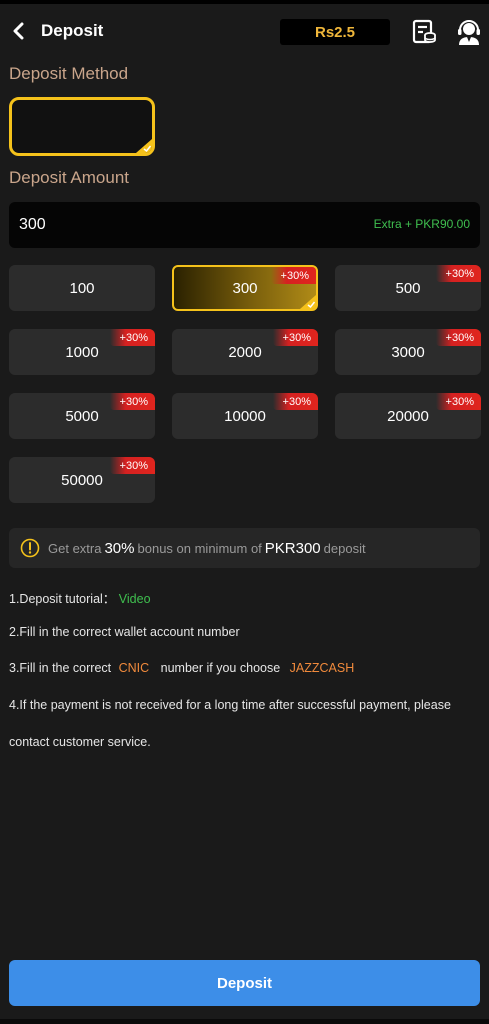 Image resolution: width=489 pixels, height=1024 pixels. I want to click on video-tutorial-link: Video, so click(135, 599).